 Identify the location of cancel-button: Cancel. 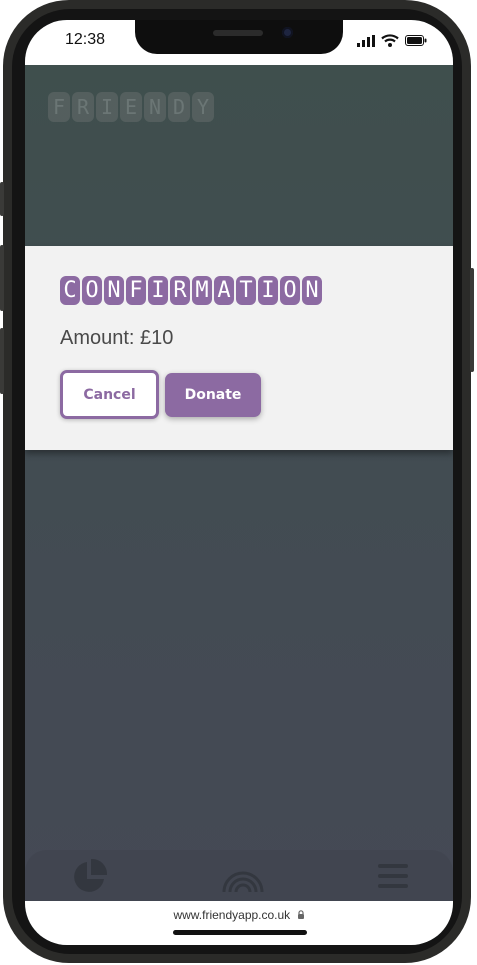
(109, 394).